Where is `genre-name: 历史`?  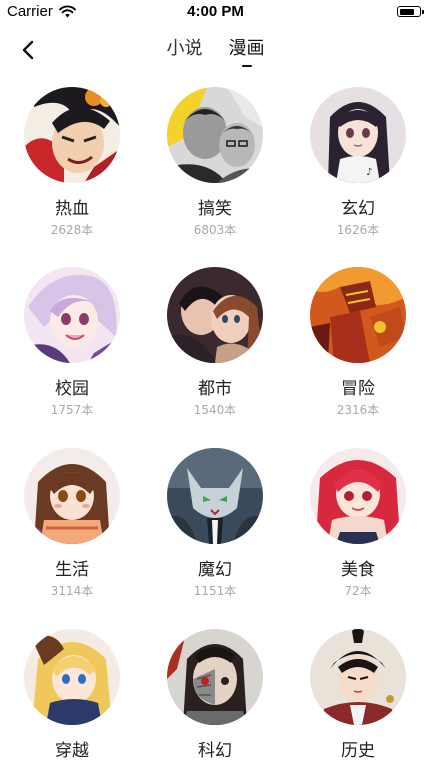 genre-name: 历史 is located at coordinates (358, 751).